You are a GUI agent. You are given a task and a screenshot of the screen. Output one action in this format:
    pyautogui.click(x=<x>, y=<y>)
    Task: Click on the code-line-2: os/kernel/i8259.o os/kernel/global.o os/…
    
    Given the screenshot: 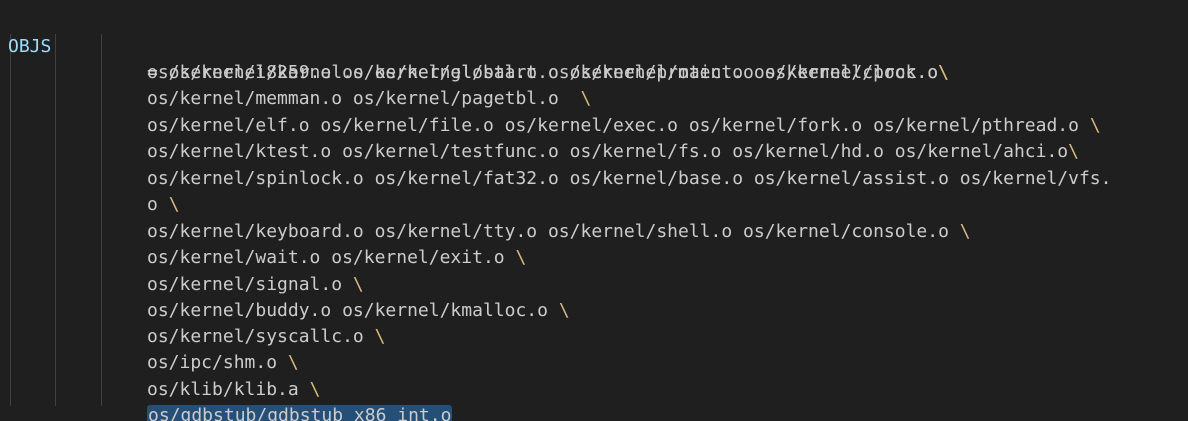 What is the action you would take?
    pyautogui.click(x=474, y=58)
    